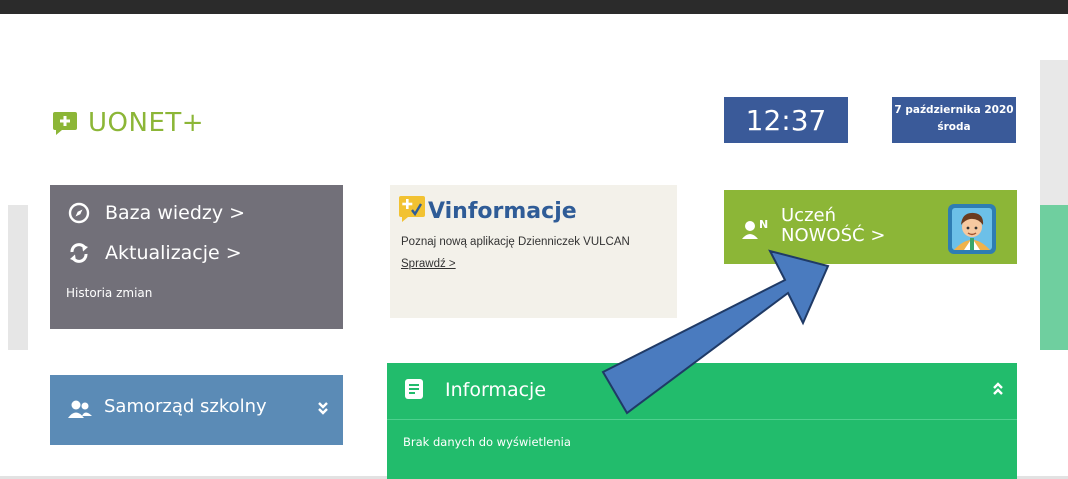 This screenshot has width=1068, height=479. I want to click on student-avatar-icon, so click(972, 229).